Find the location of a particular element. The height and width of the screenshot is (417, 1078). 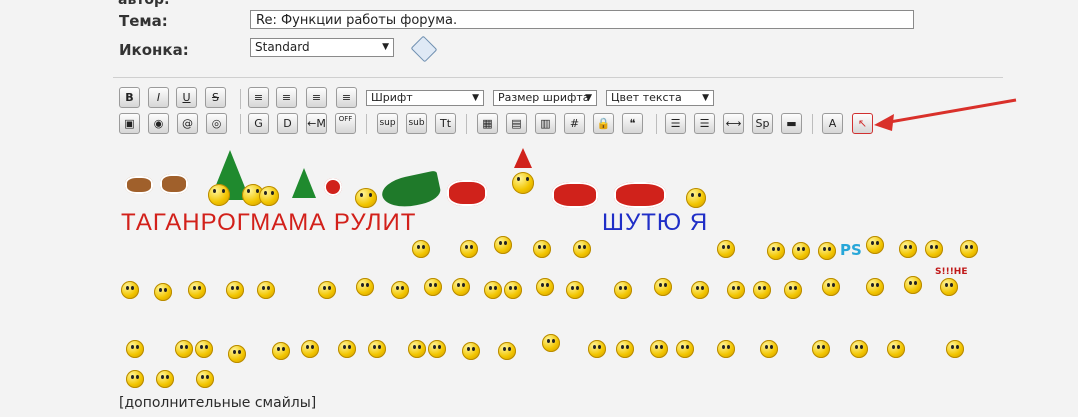

media-button: ▬ is located at coordinates (791, 123).